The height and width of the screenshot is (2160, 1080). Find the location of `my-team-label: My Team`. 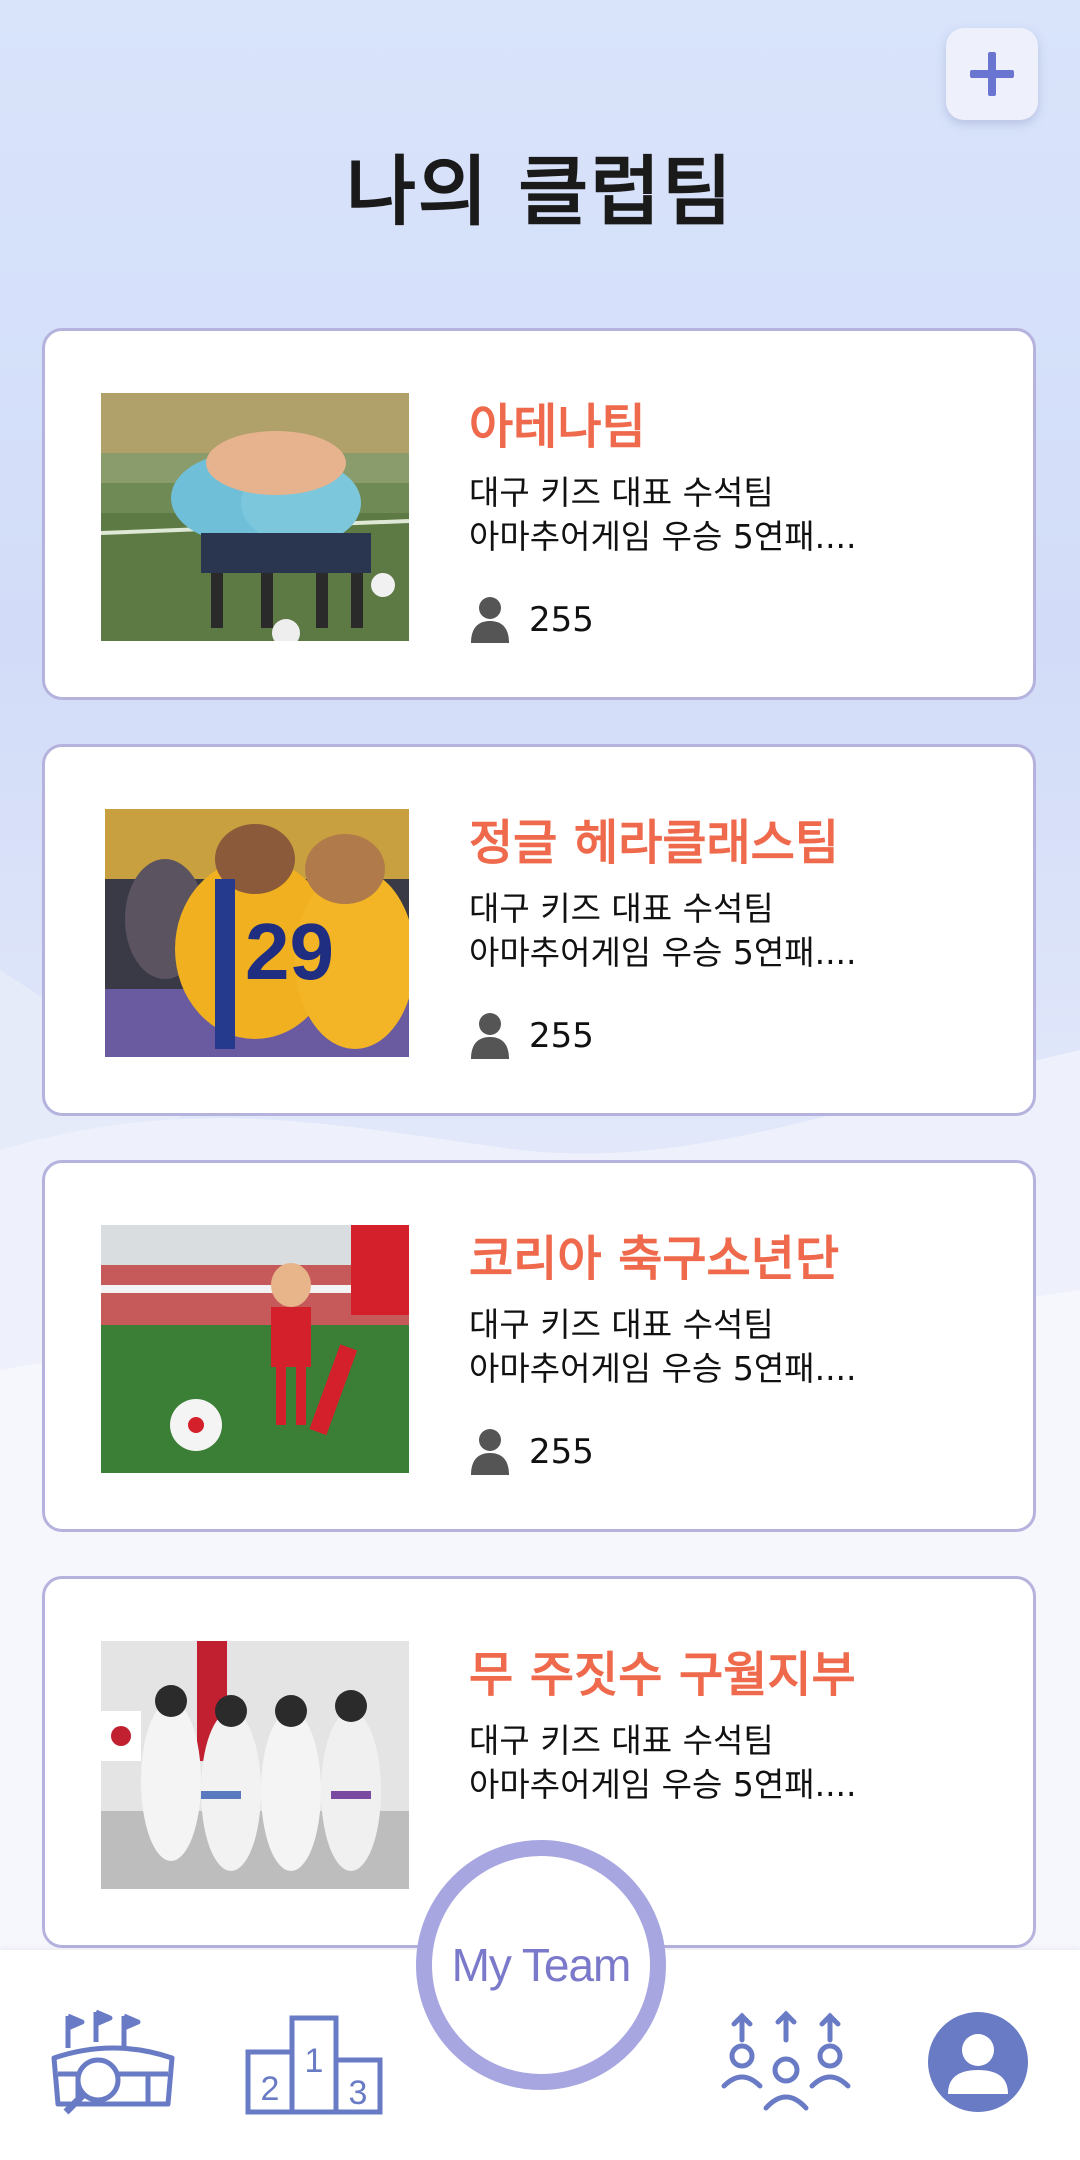

my-team-label: My Team is located at coordinates (541, 1965).